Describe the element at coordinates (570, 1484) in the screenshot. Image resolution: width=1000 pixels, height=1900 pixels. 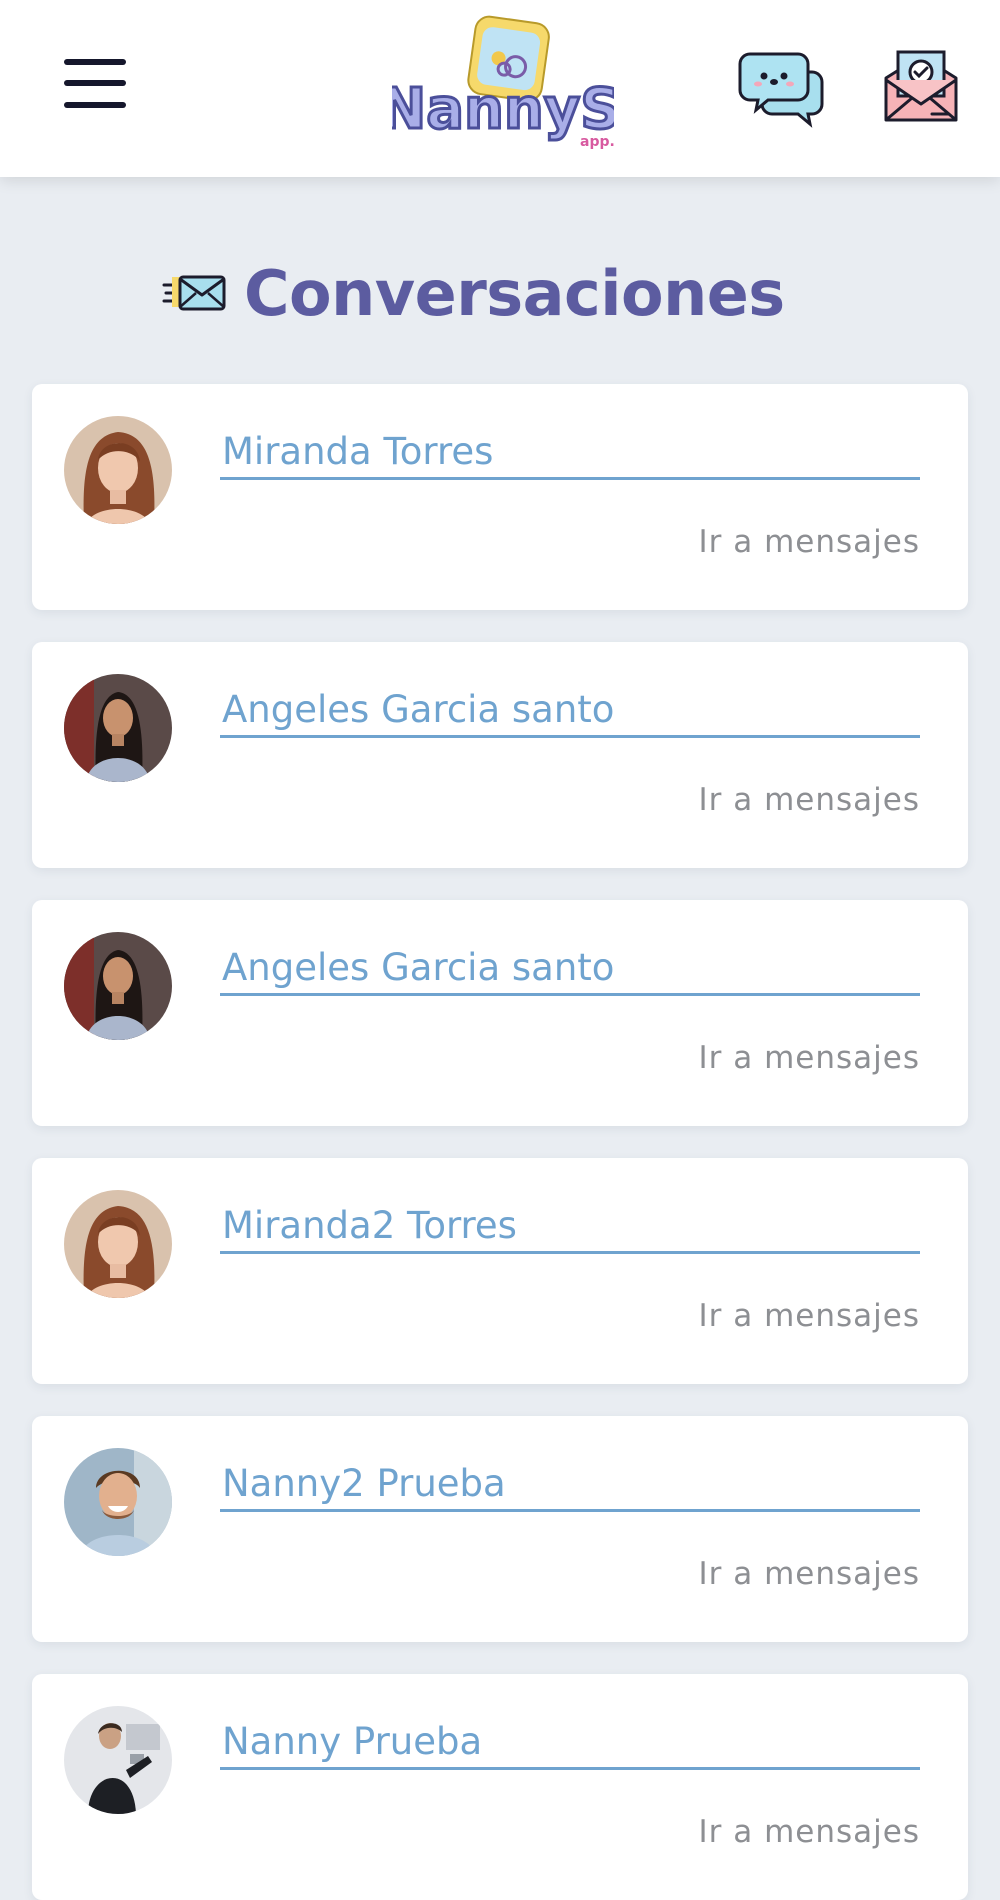
I see `conversation-name-underline: Nanny2 Prueba` at that location.